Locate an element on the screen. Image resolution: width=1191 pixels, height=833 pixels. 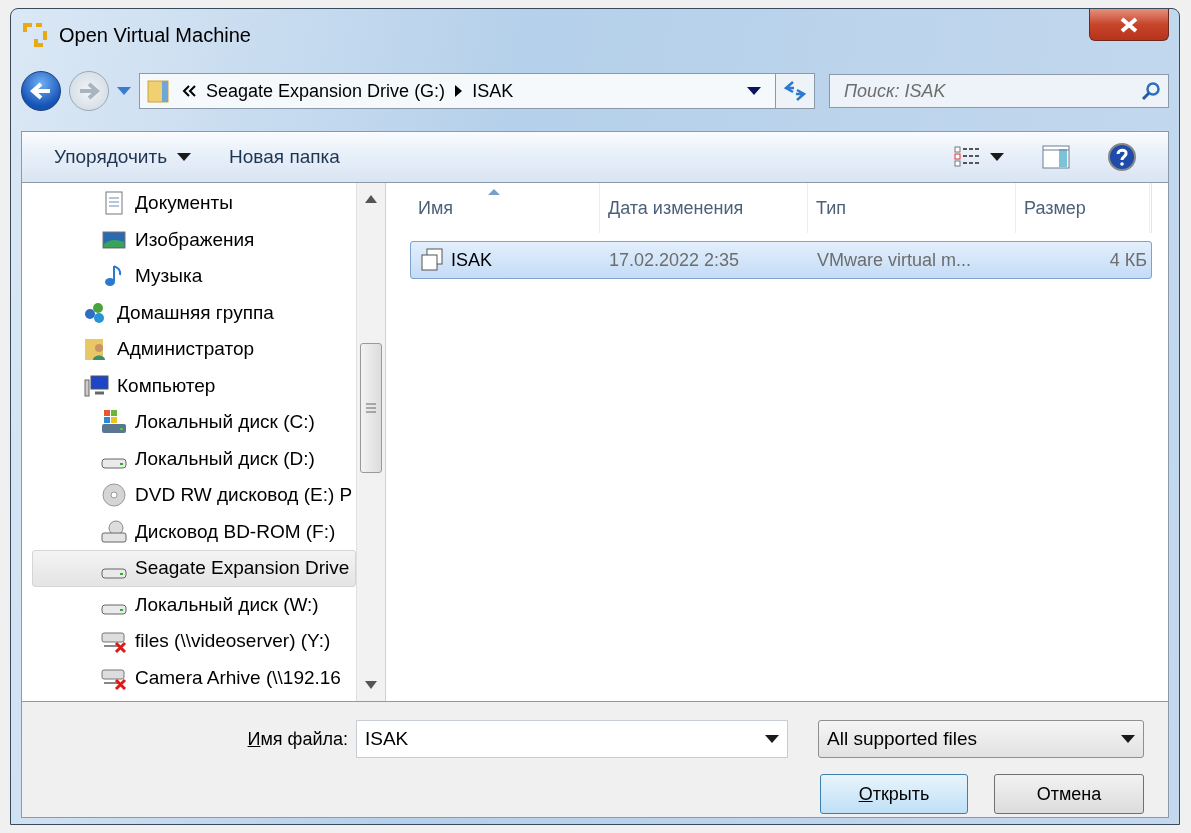
virtual-machine-icon is located at coordinates (432, 260).